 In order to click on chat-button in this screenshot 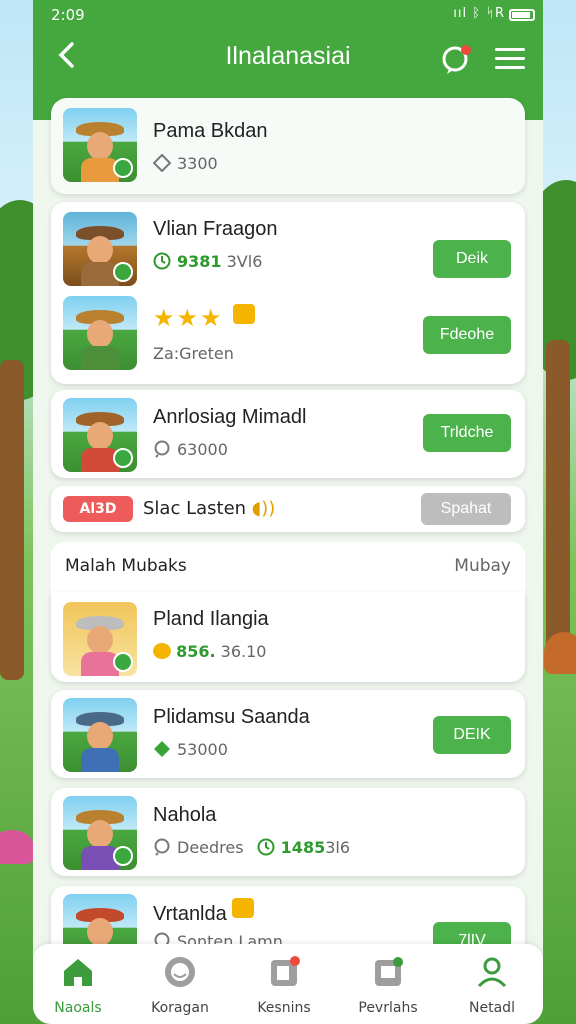, I will do `click(456, 59)`.